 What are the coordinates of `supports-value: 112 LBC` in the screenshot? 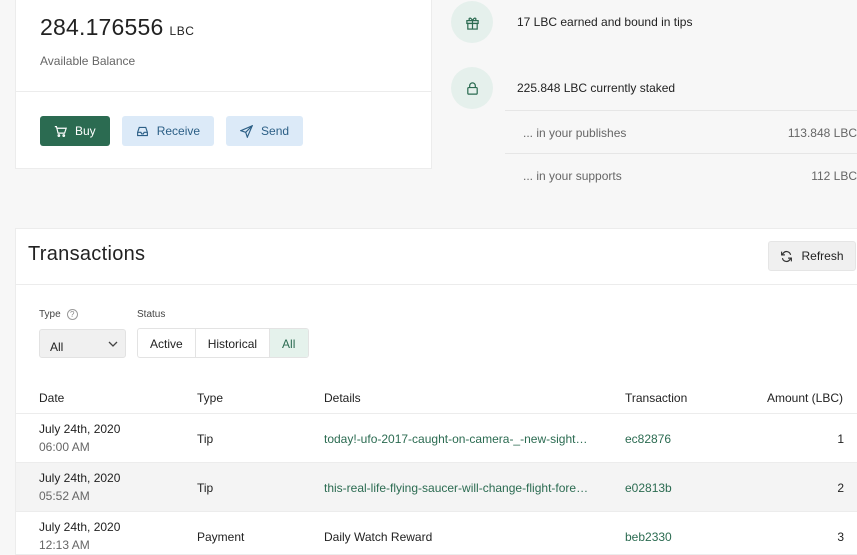 It's located at (834, 176).